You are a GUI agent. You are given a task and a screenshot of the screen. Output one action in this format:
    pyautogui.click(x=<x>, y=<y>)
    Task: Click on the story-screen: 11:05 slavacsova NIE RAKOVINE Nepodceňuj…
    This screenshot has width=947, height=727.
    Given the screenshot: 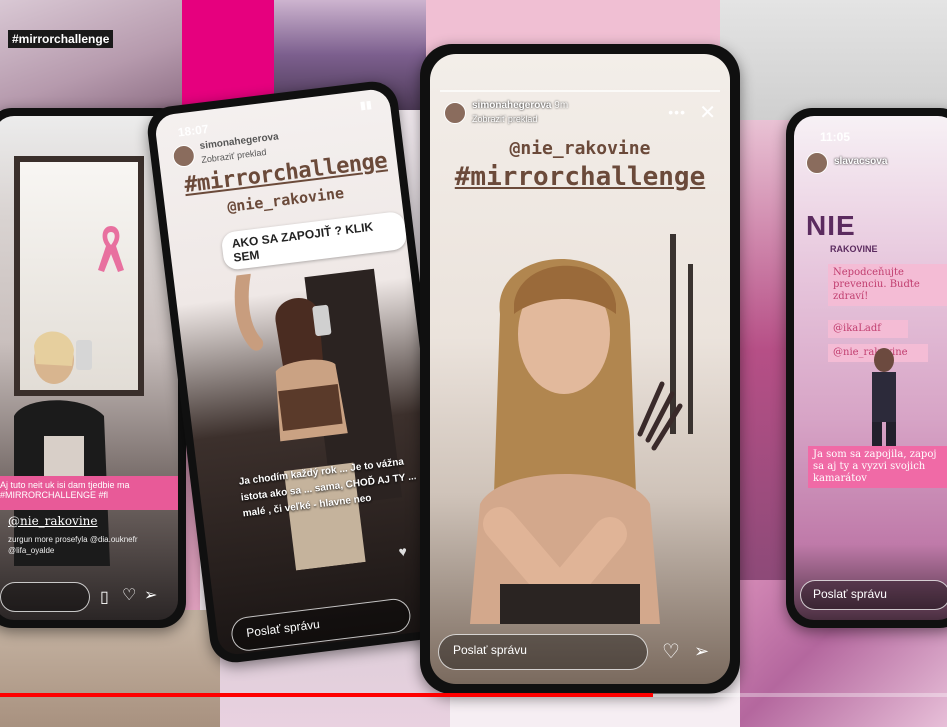 What is the action you would take?
    pyautogui.click(x=870, y=368)
    